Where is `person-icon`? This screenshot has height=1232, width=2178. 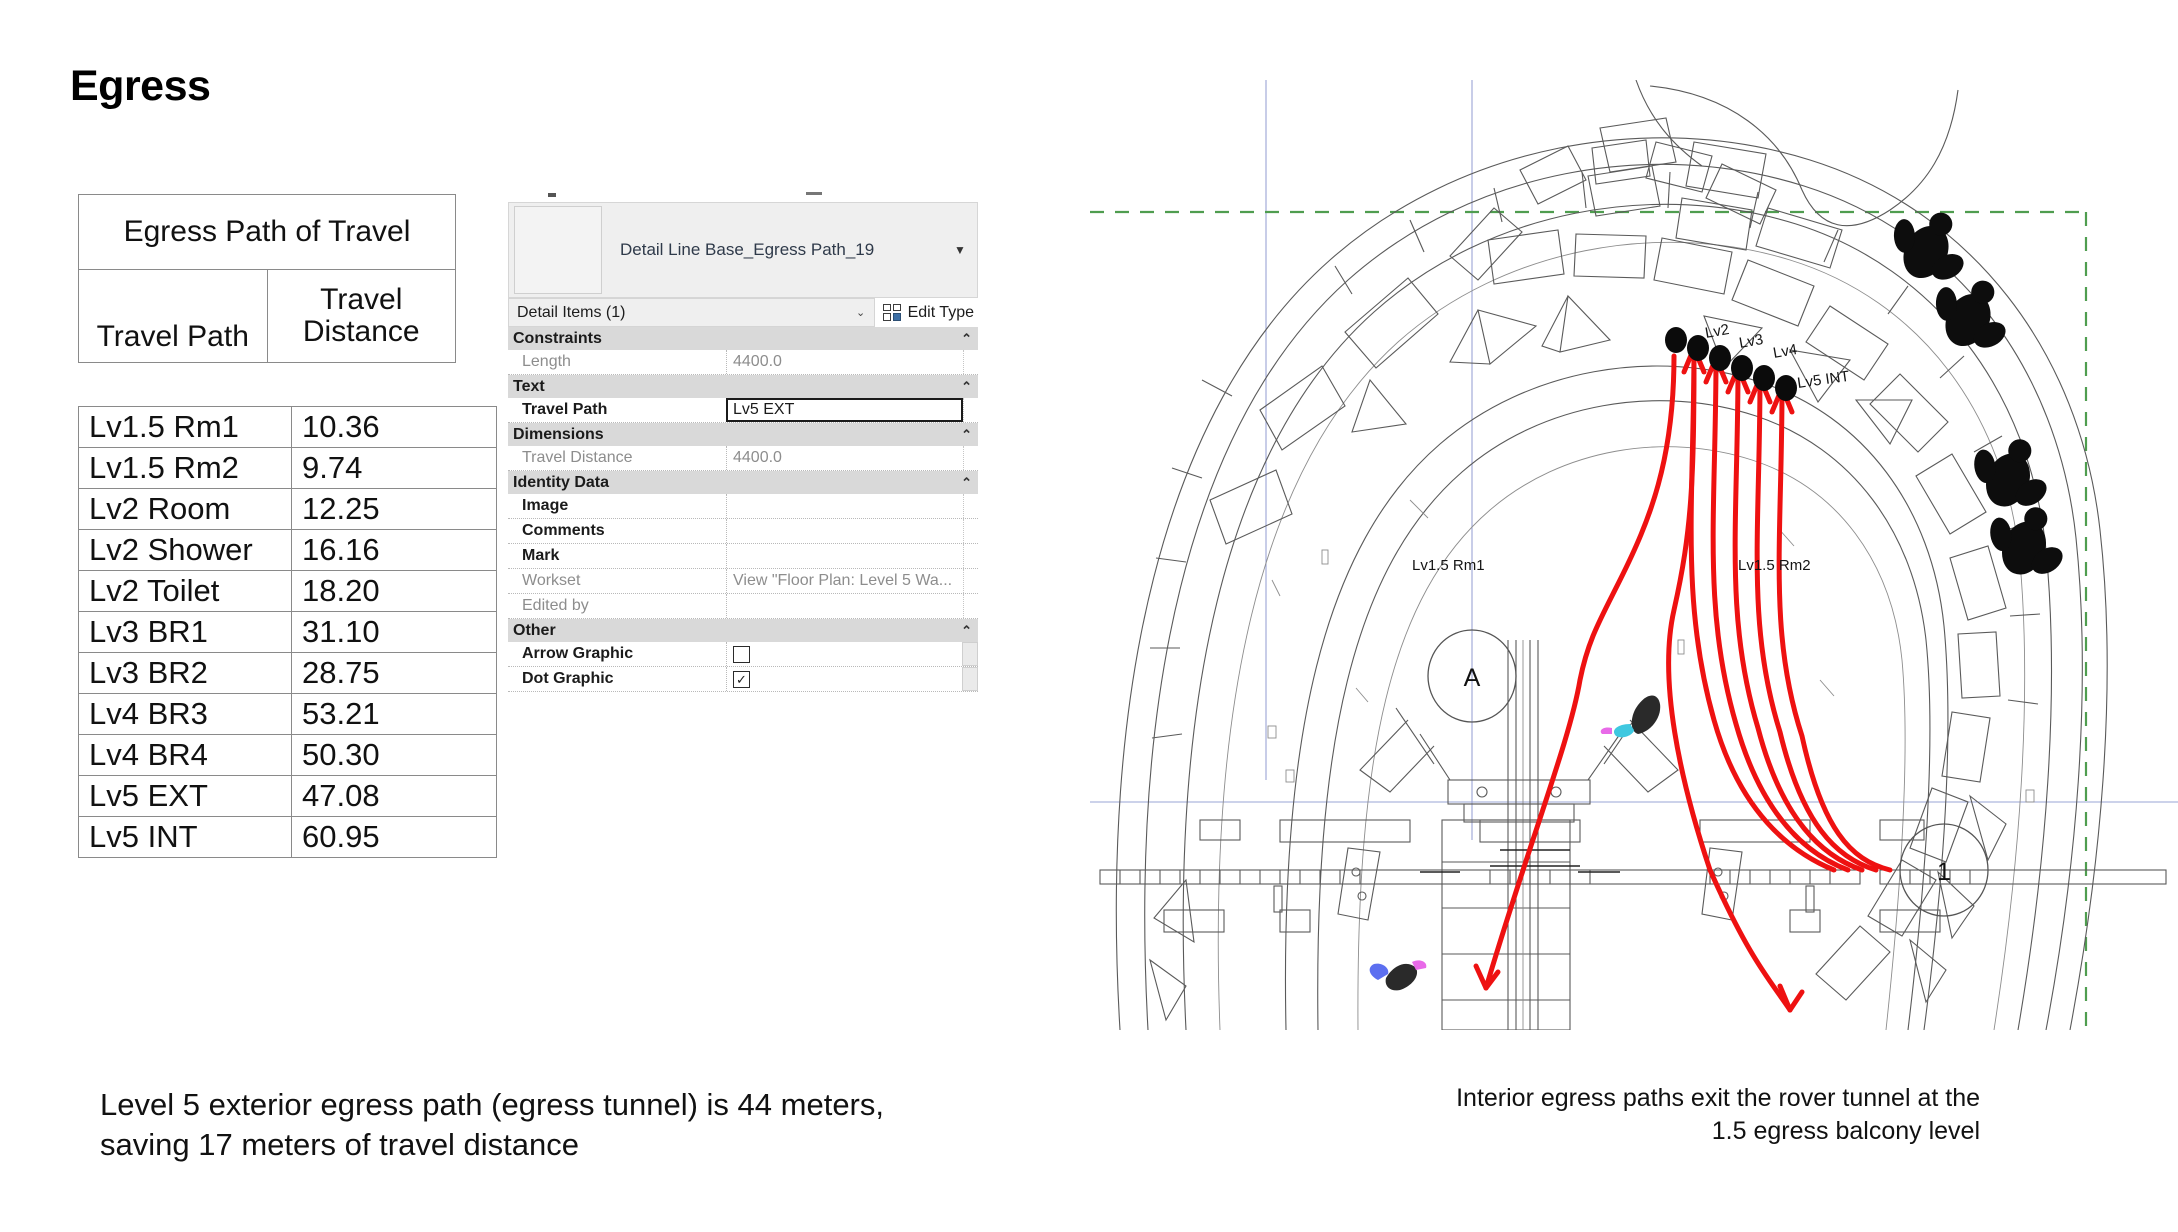 person-icon is located at coordinates (2026, 541).